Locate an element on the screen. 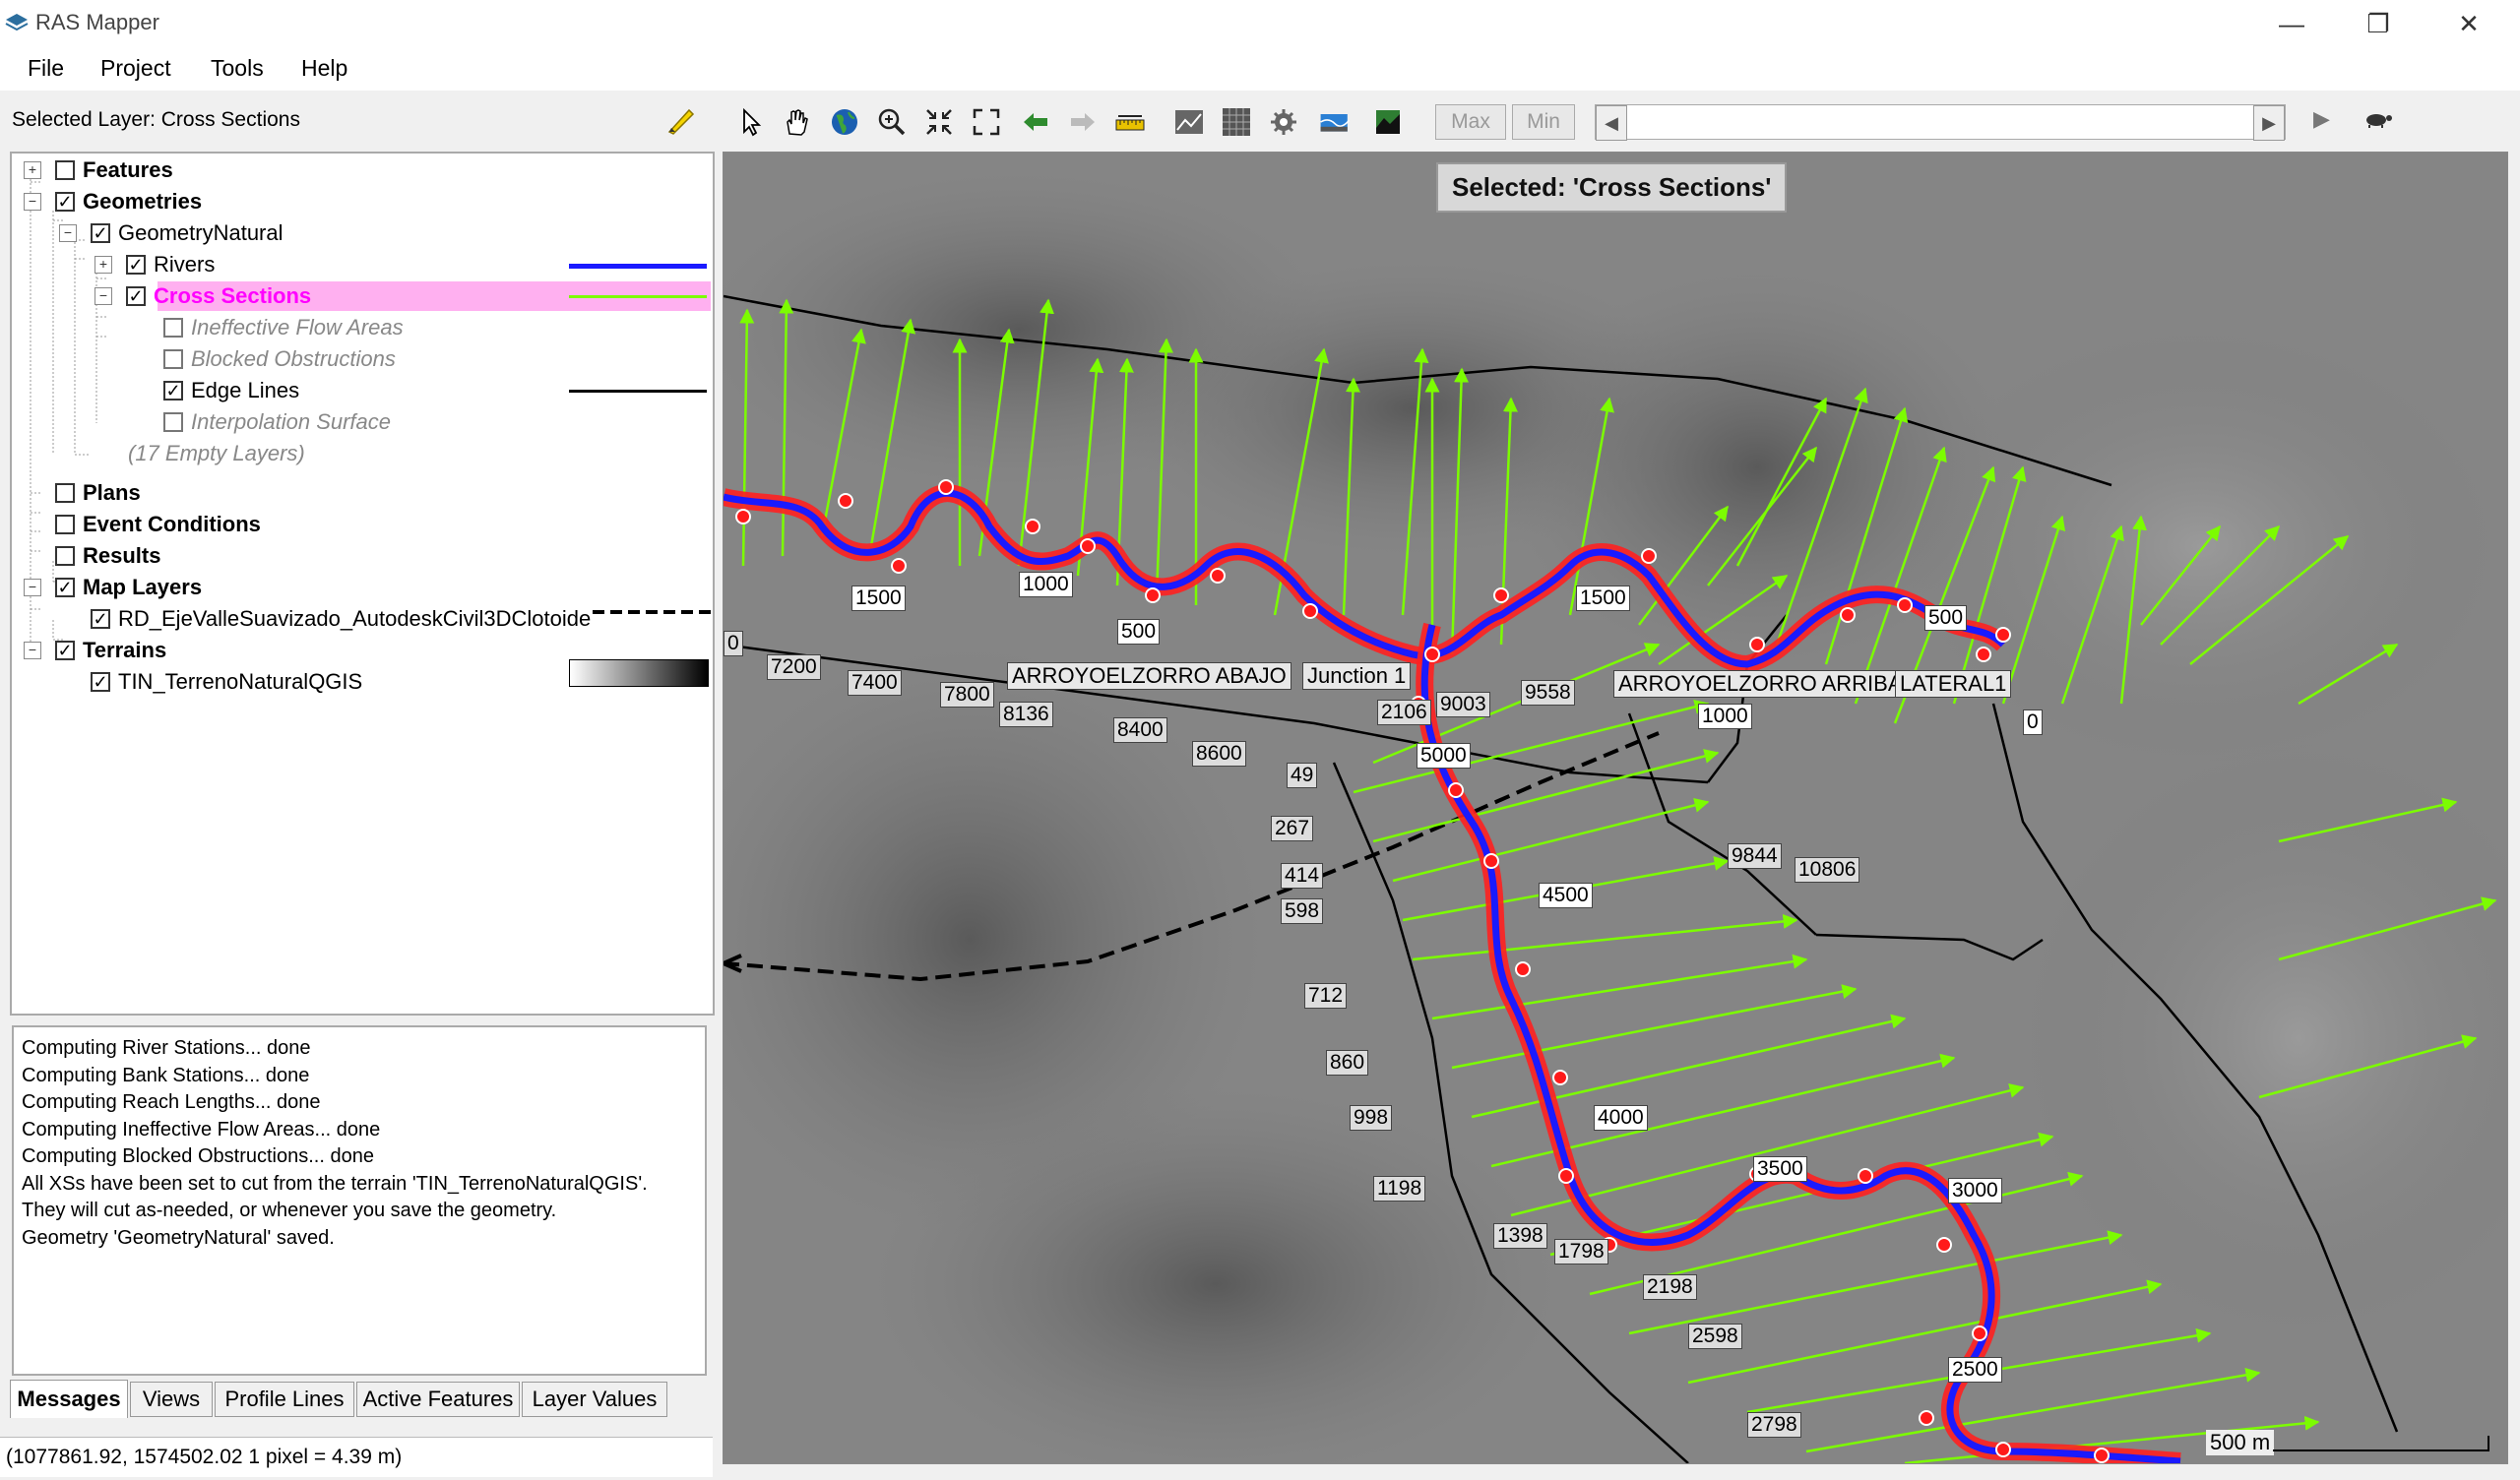 The image size is (2520, 1480). time-slider: ◀ ▶ is located at coordinates (1940, 123).